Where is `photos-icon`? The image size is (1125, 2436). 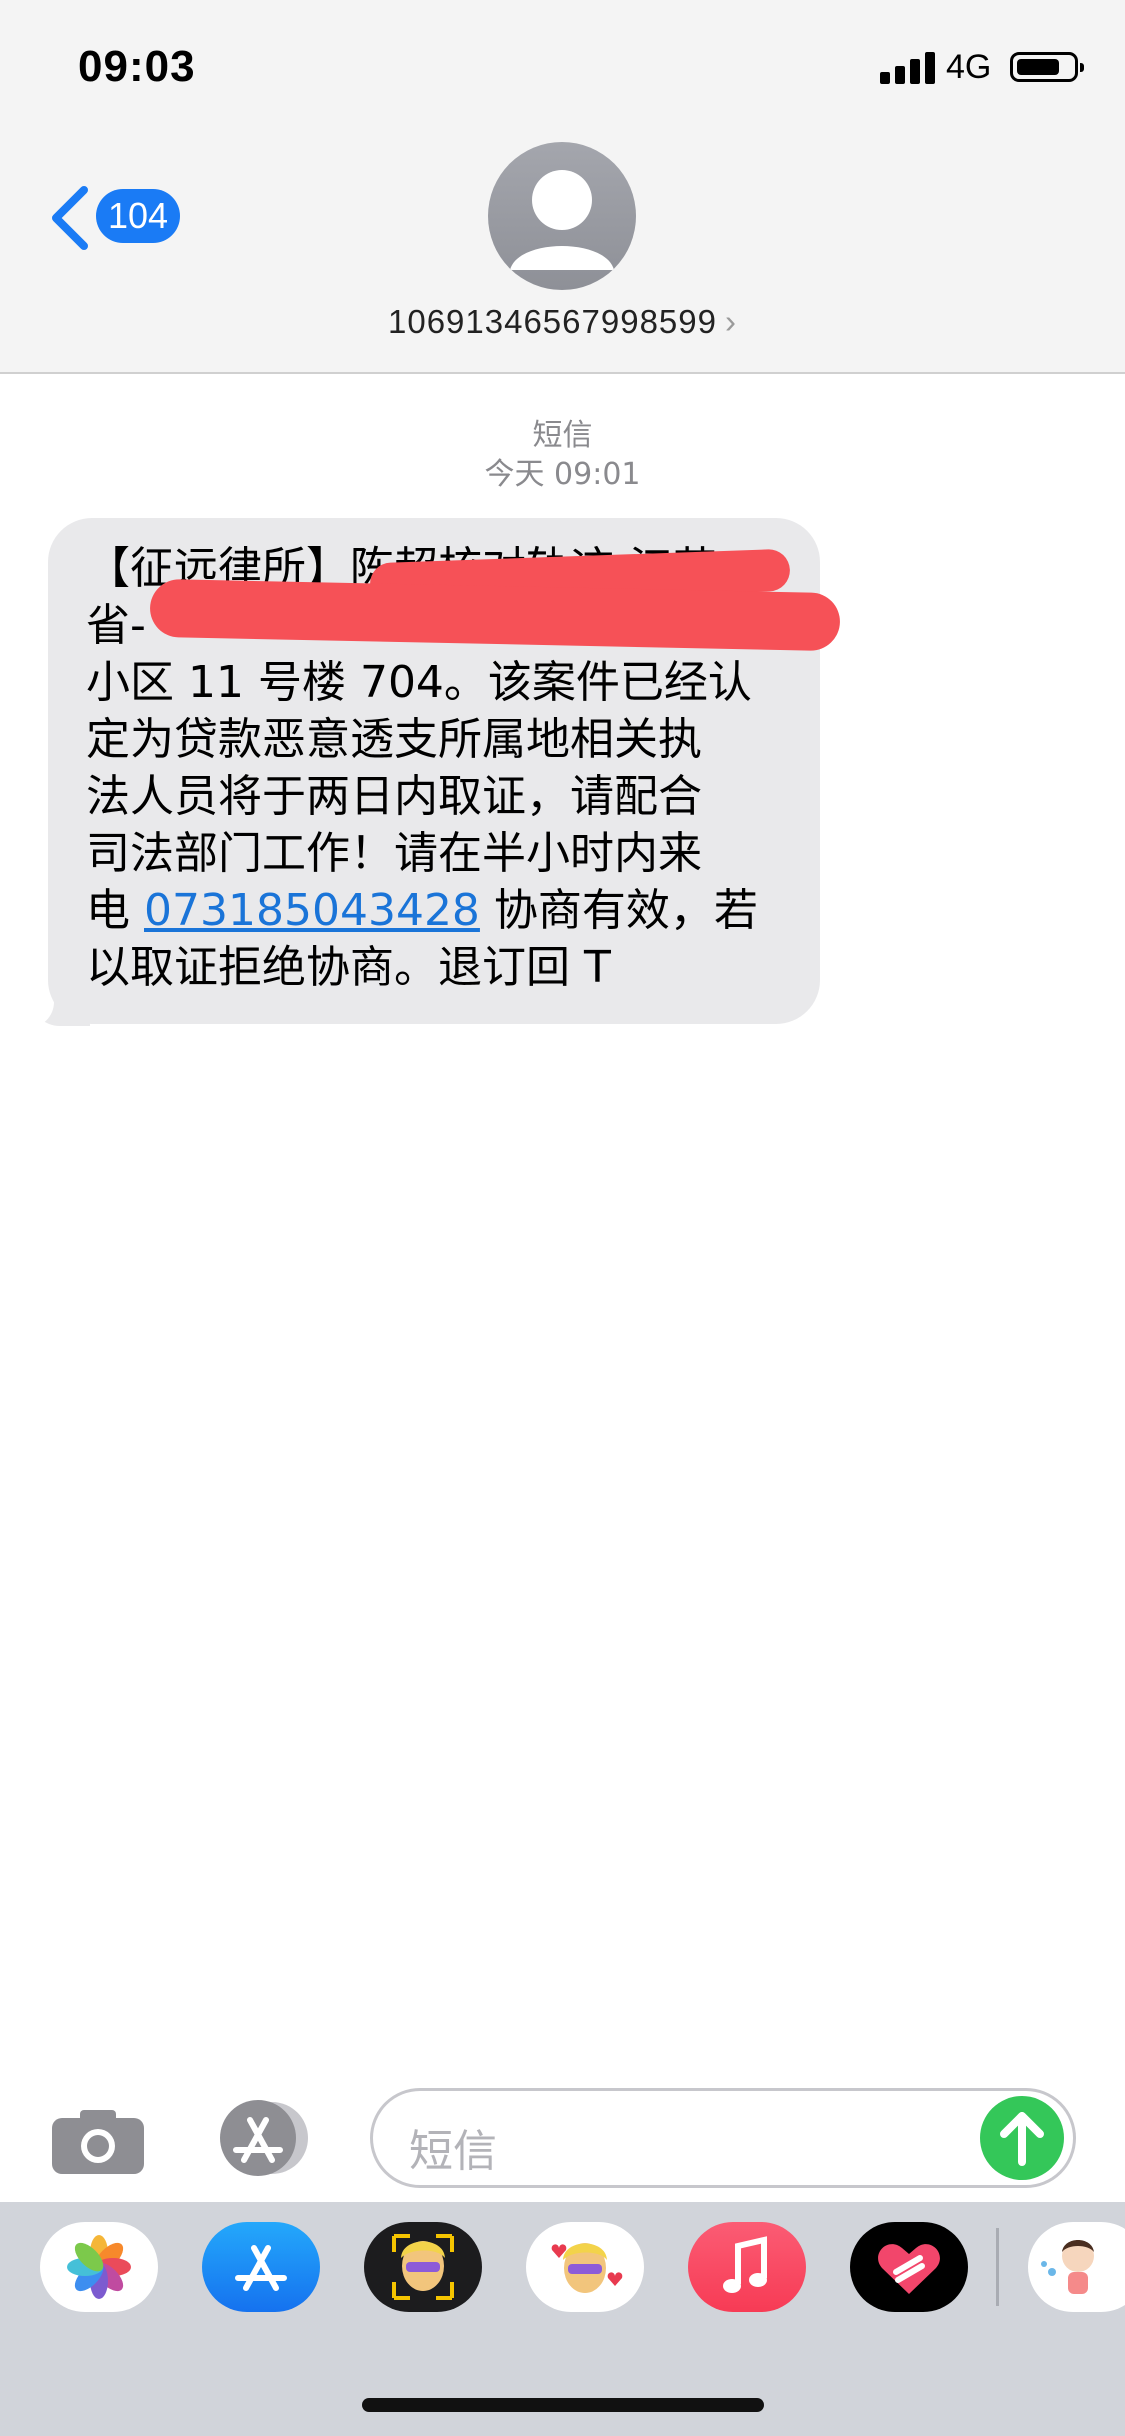 photos-icon is located at coordinates (99, 2267).